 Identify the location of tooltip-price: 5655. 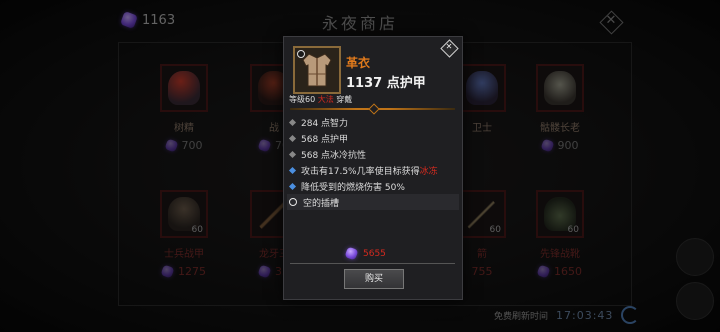
(365, 253).